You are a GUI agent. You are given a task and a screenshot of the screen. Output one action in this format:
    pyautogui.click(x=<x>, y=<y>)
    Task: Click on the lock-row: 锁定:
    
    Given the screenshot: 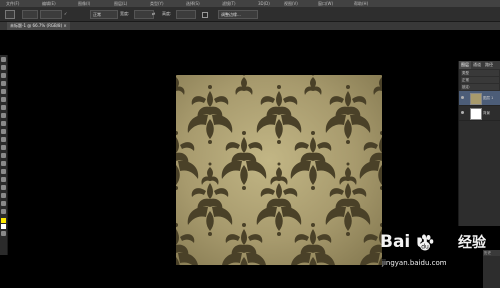 What is the action you would take?
    pyautogui.click(x=480, y=87)
    